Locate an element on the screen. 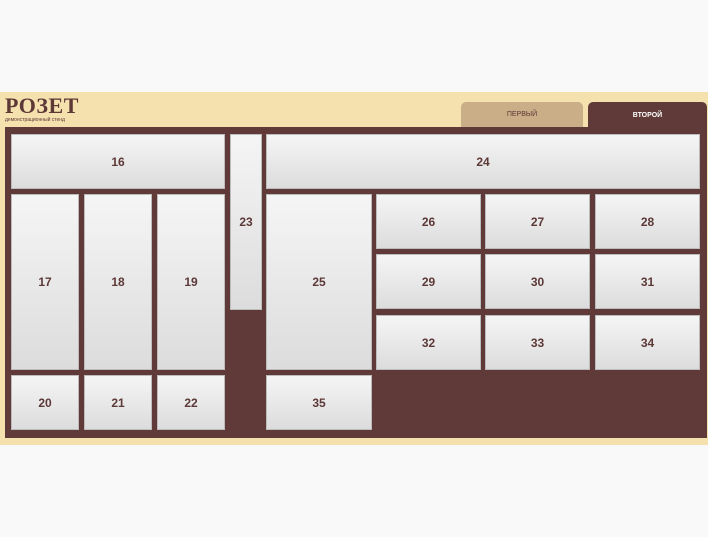 This screenshot has height=537, width=708. cell-21: 21 is located at coordinates (118, 402).